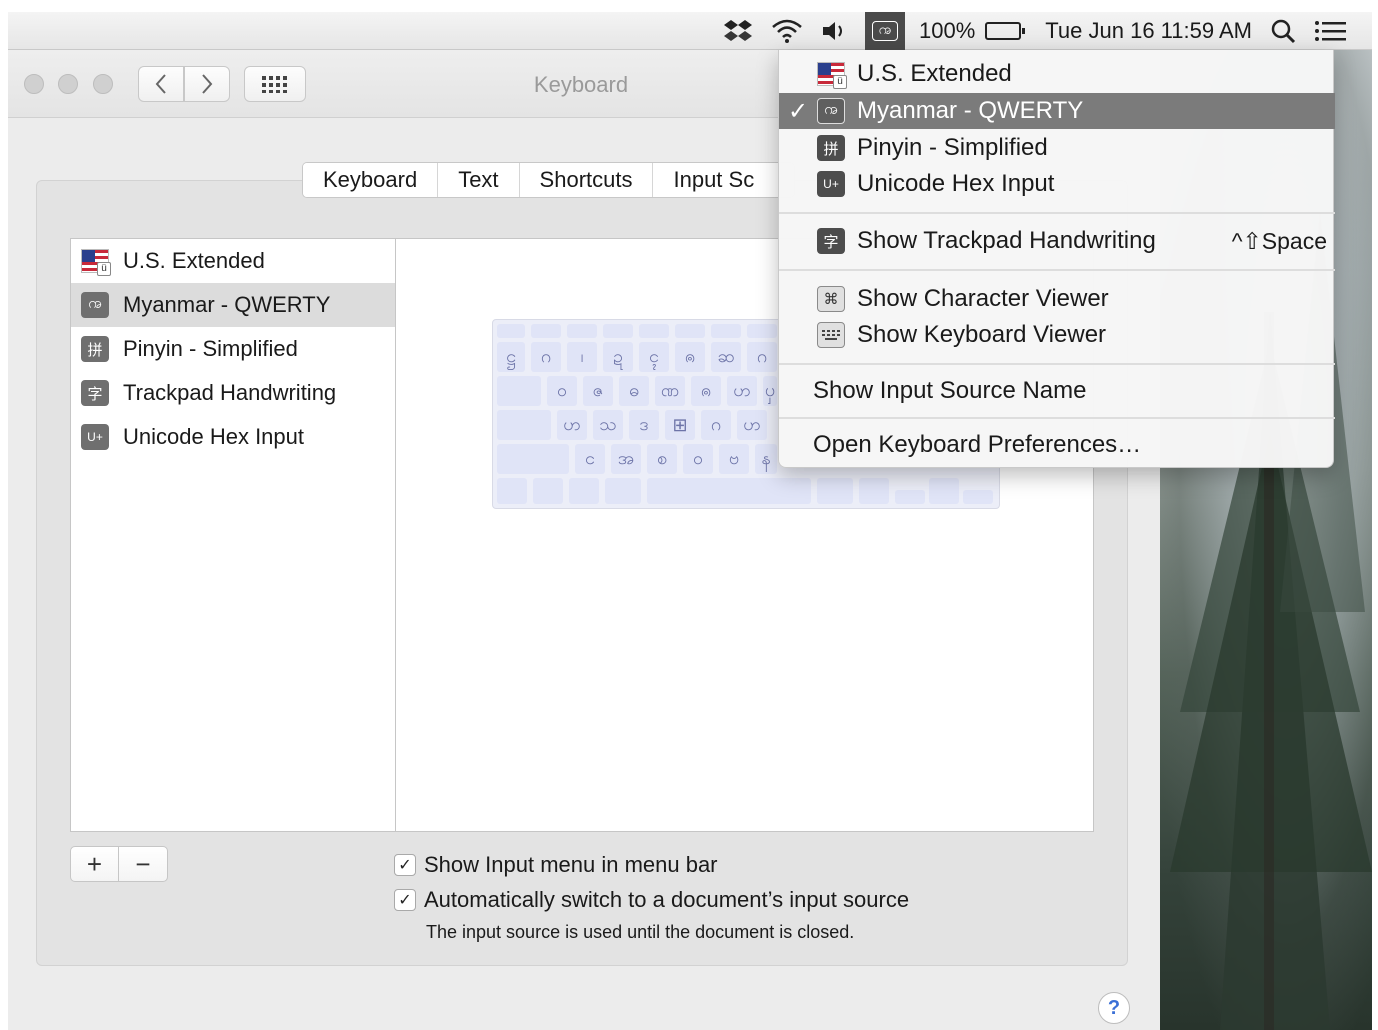 Image resolution: width=1378 pixels, height=1030 pixels. I want to click on list-item: ꩠ Myanmar - QWERTY, so click(233, 305).